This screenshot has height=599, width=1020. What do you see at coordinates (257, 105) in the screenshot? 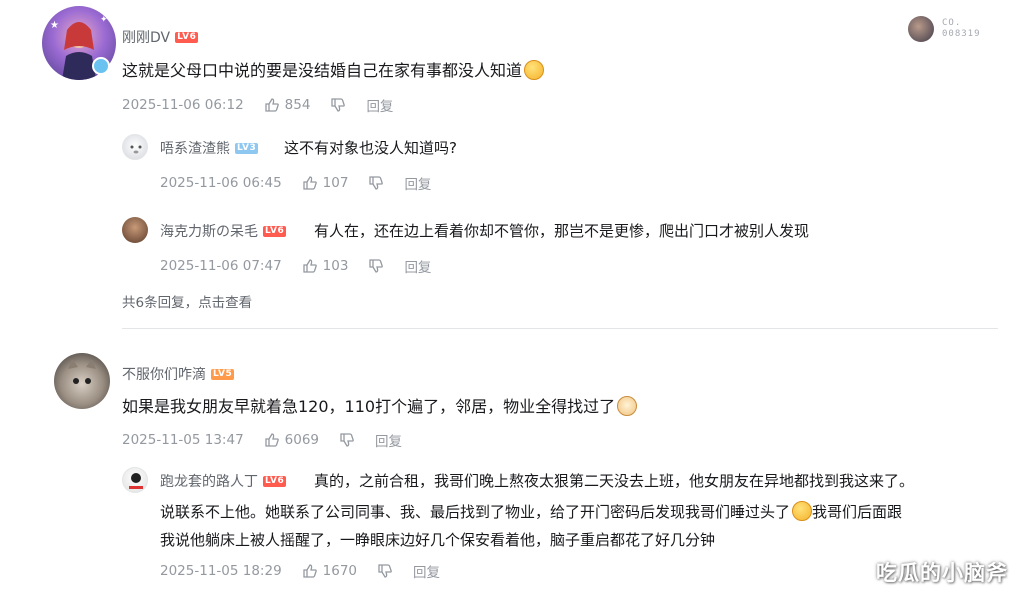
I see `comment-meta: 2025-11-06 06:12 854 回复` at bounding box center [257, 105].